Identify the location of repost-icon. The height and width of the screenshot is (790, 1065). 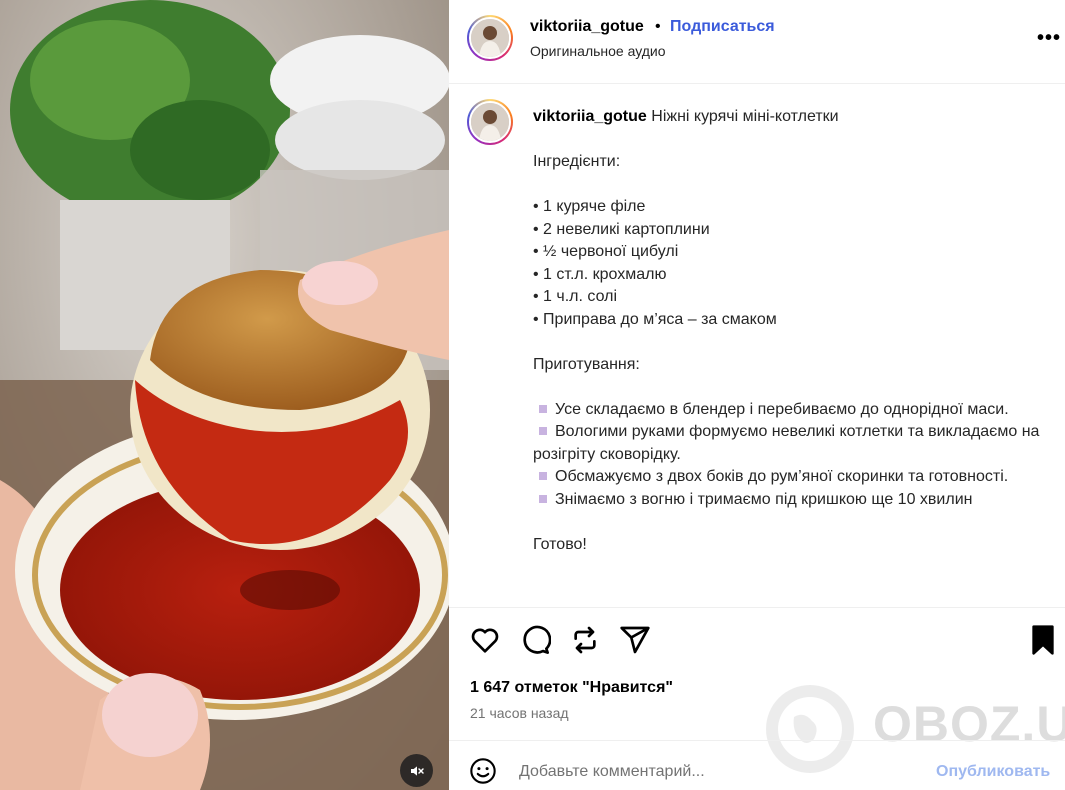
(585, 640).